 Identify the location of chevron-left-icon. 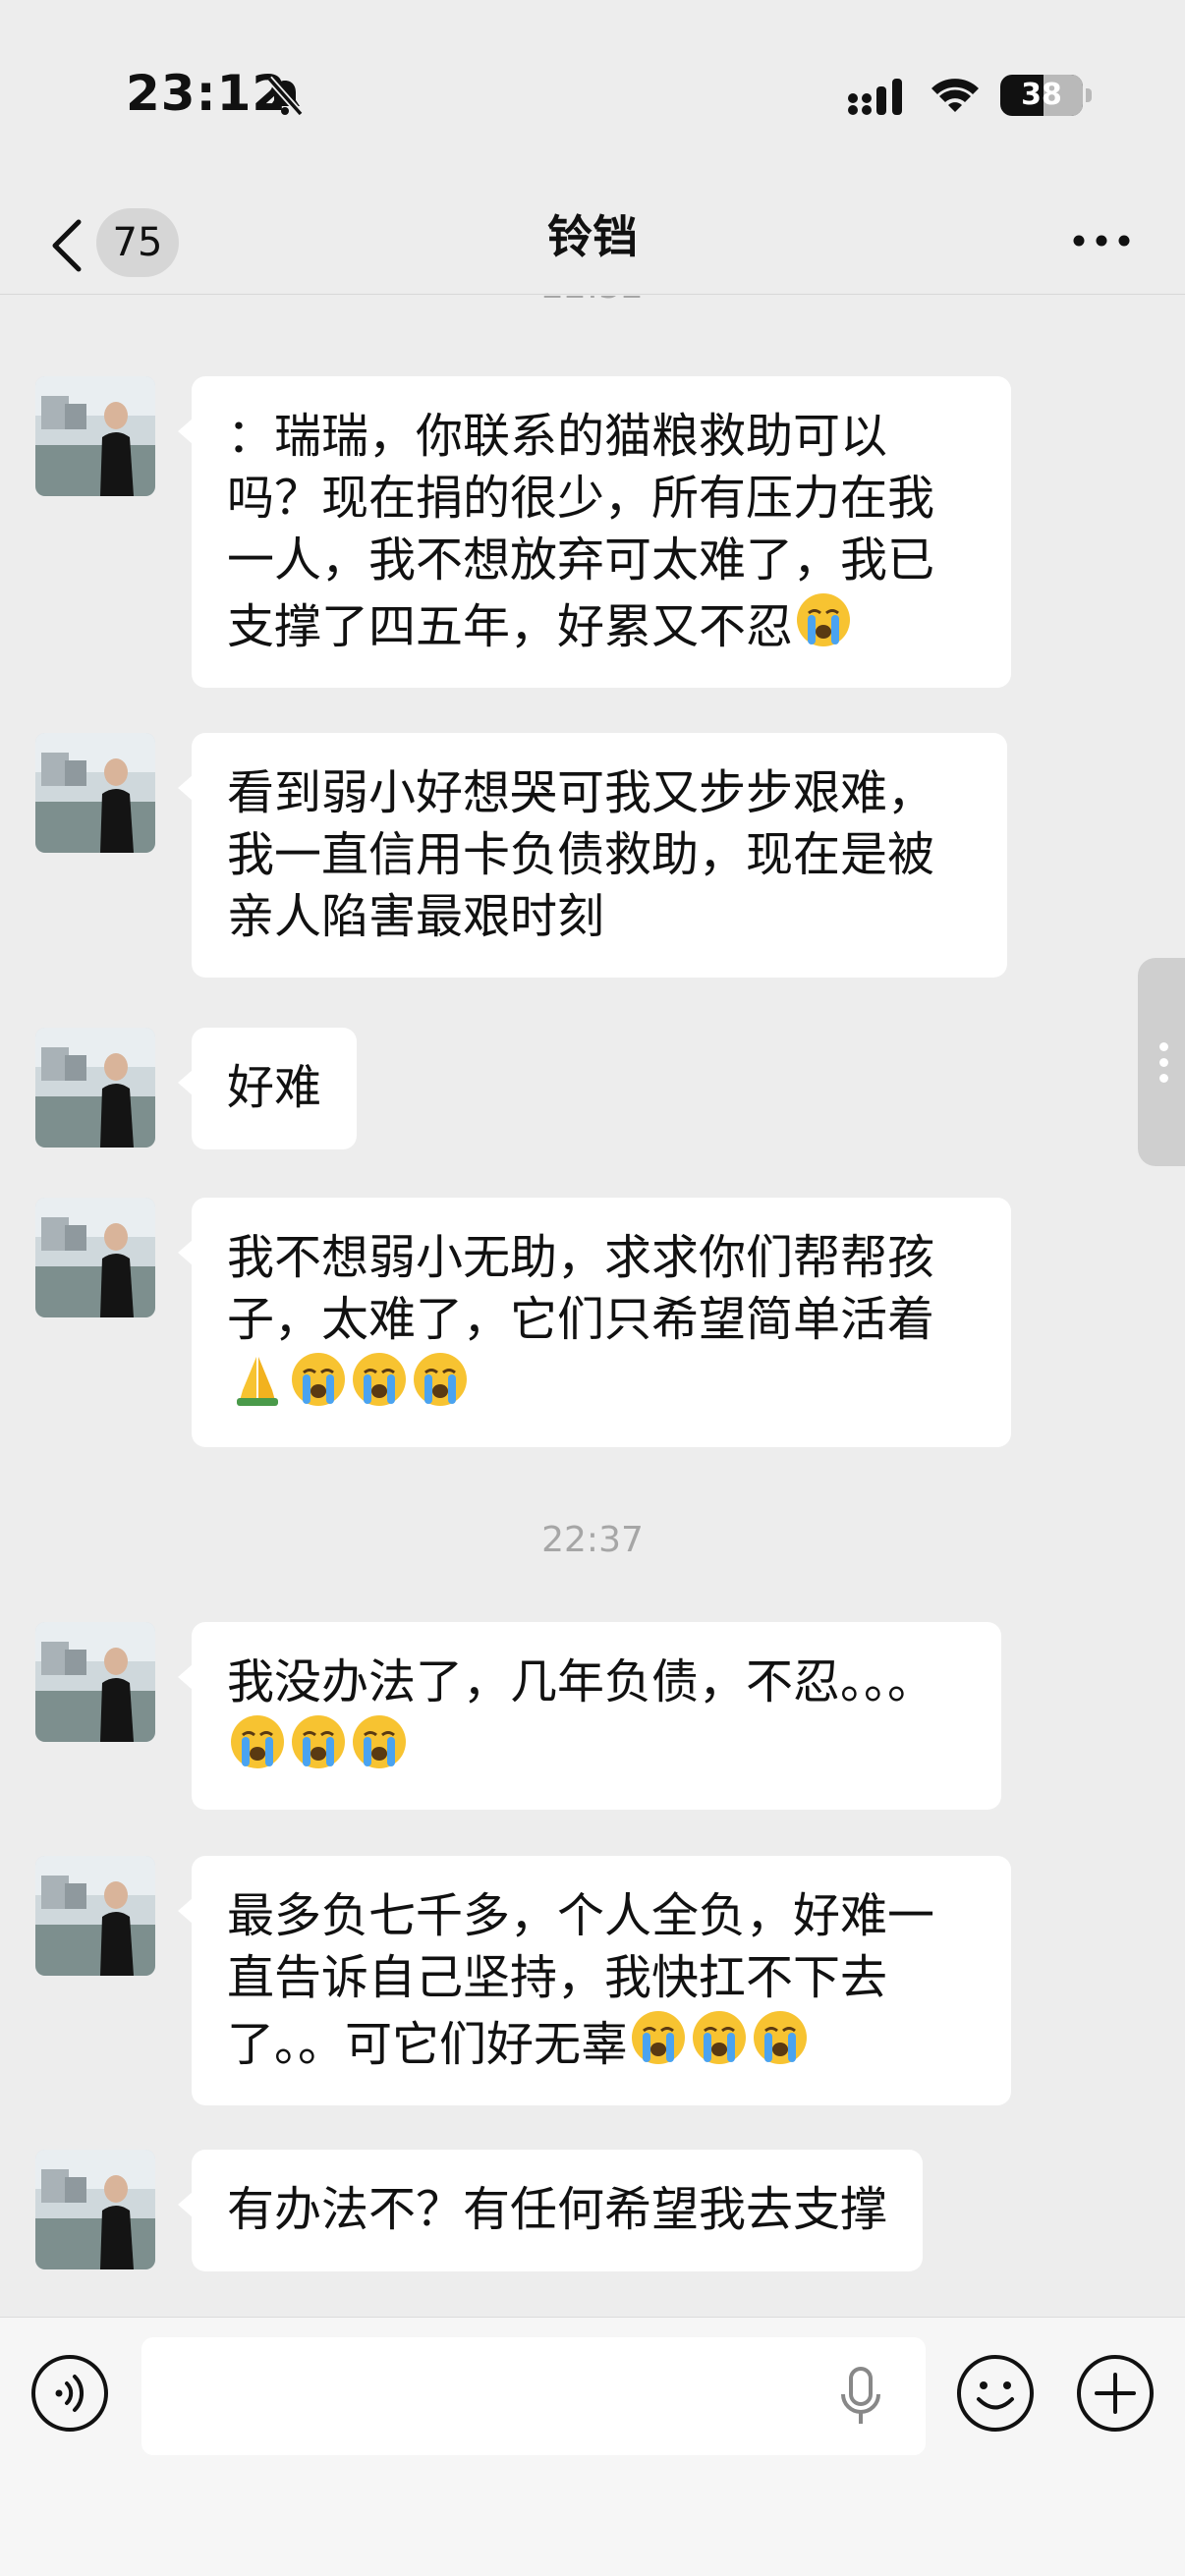
(67, 245).